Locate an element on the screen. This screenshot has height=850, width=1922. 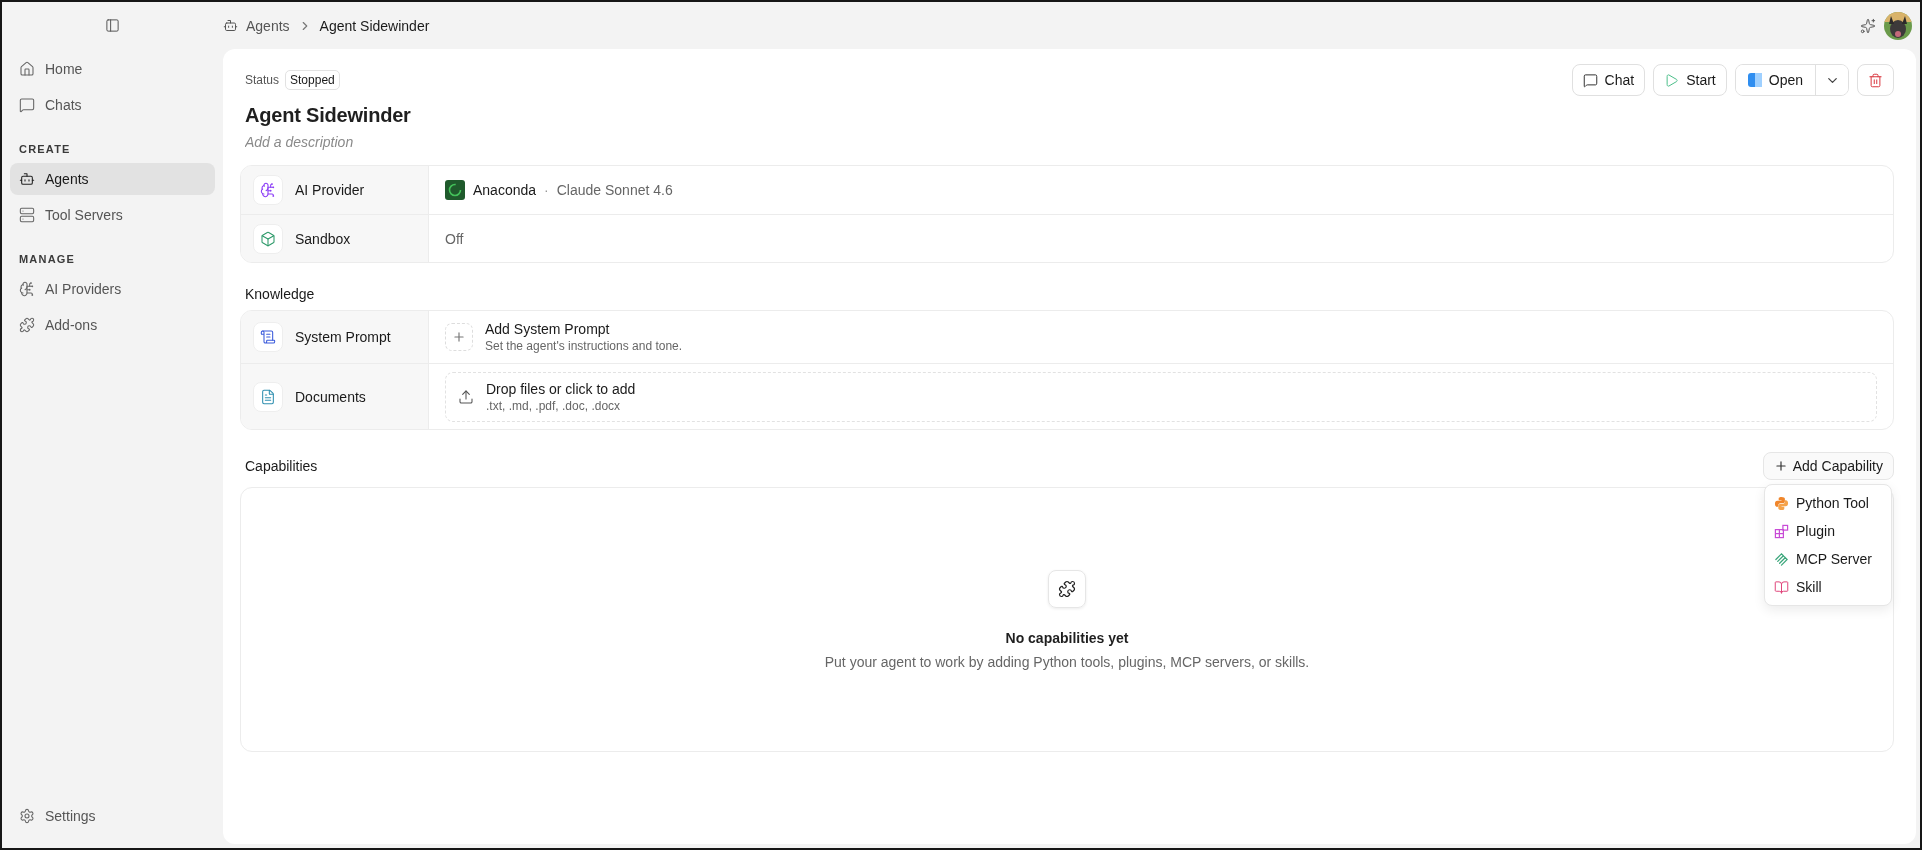
status-label: Status is located at coordinates (262, 80).